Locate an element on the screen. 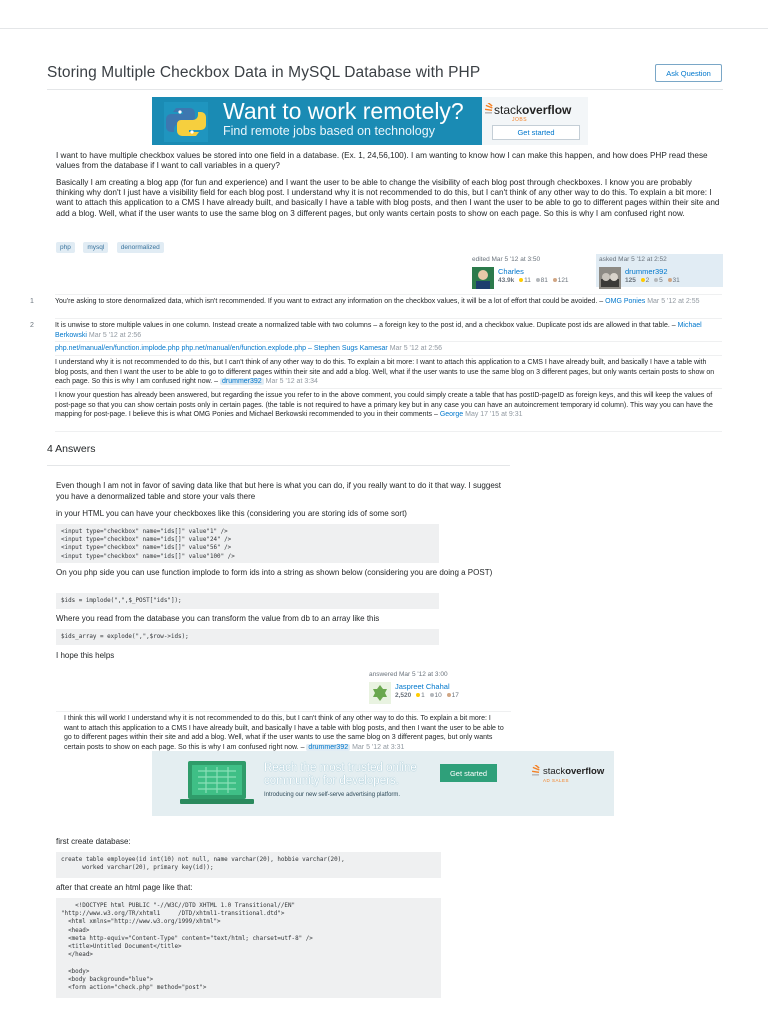  answers-divider is located at coordinates (278, 465).